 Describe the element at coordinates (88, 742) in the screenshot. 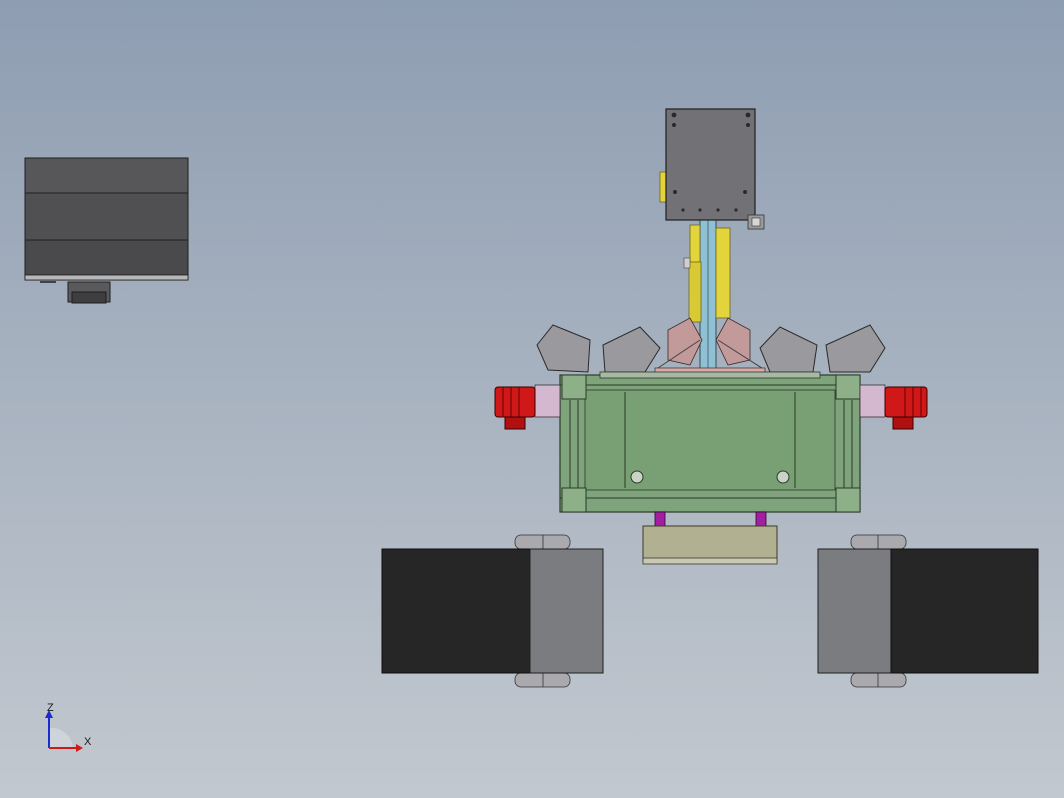

I see `triad-x-label: X` at that location.